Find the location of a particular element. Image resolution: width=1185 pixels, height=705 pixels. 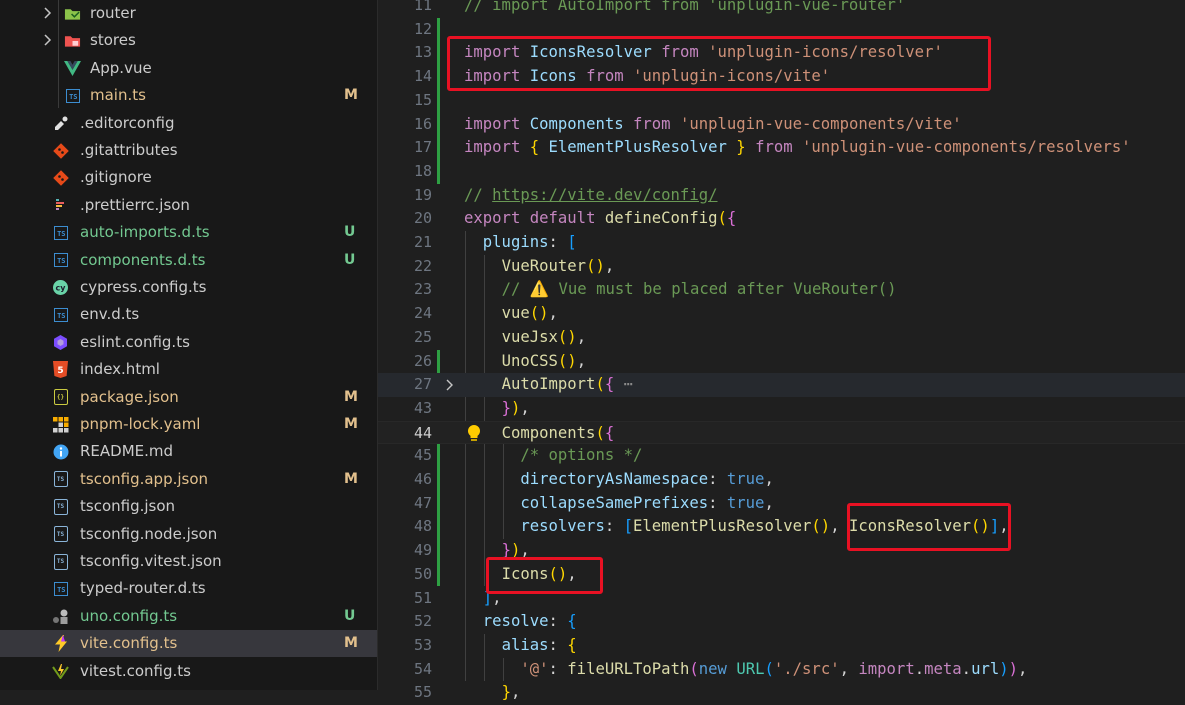

code-line: 43 }), is located at coordinates (781, 409).